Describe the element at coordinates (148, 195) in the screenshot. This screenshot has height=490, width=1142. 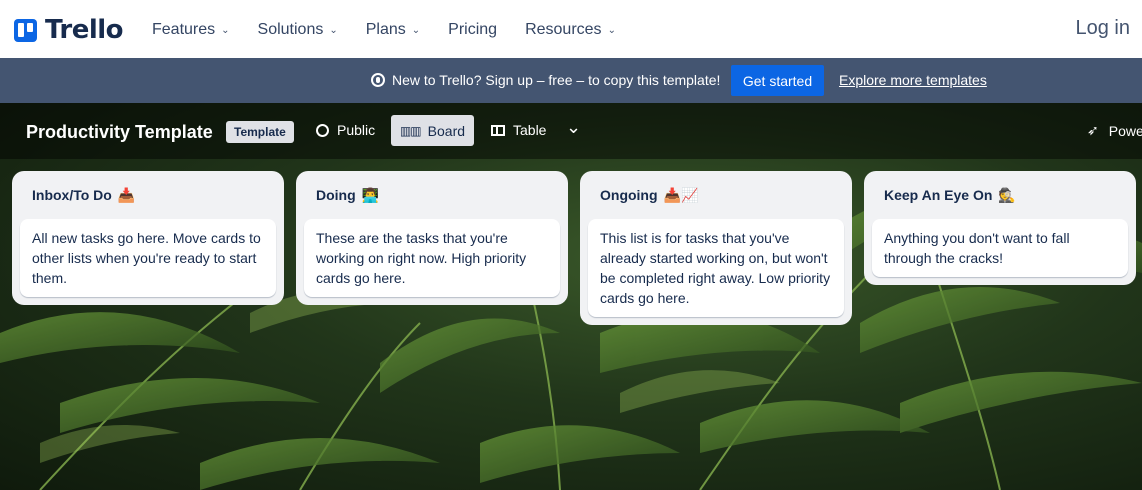
I see `list-title: Inbox/To Do 📥` at that location.